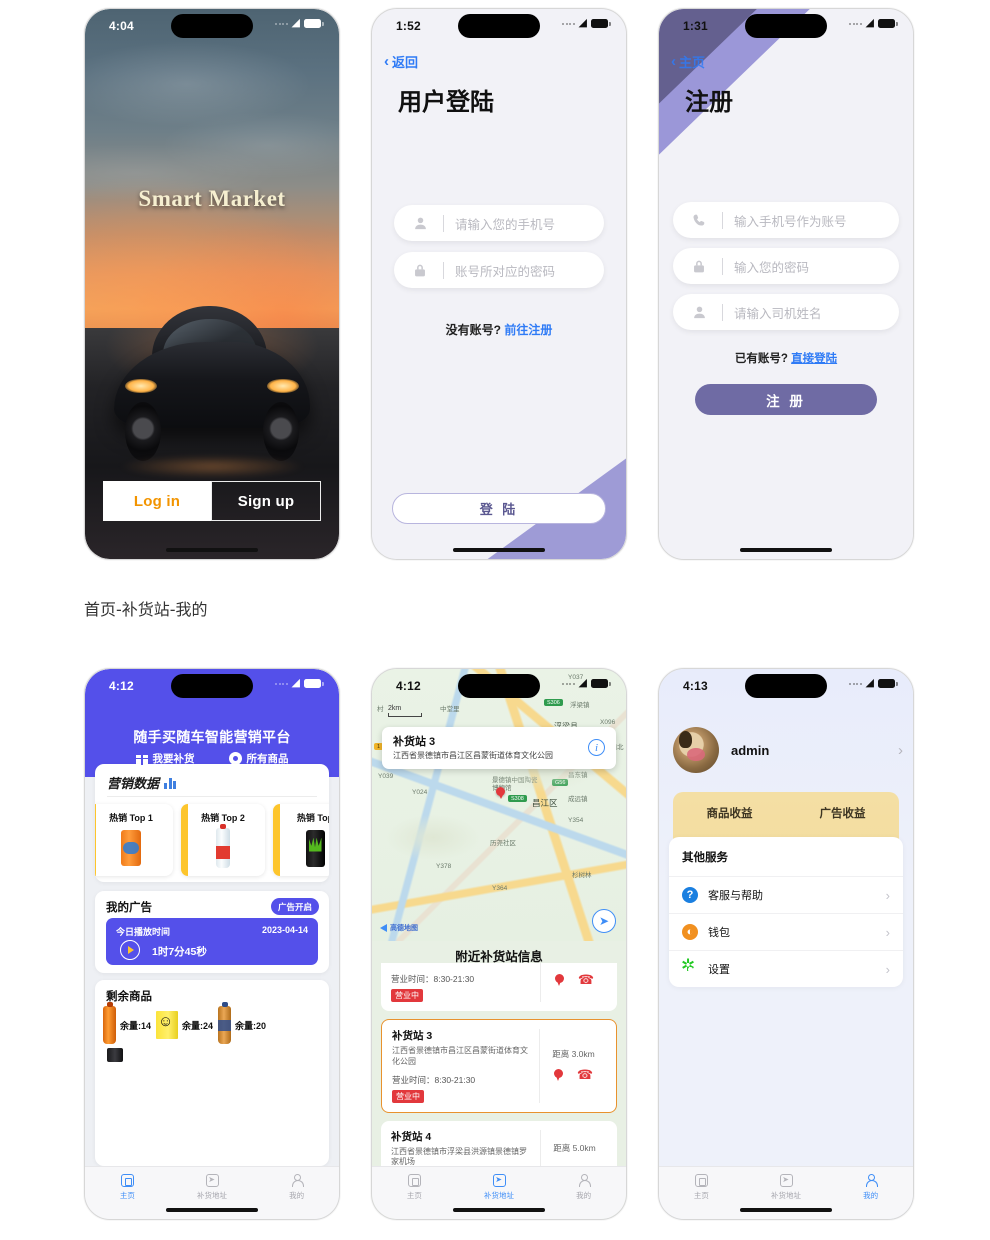 Image resolution: width=990 pixels, height=1240 pixels. I want to click on lock-icon, so click(420, 270).